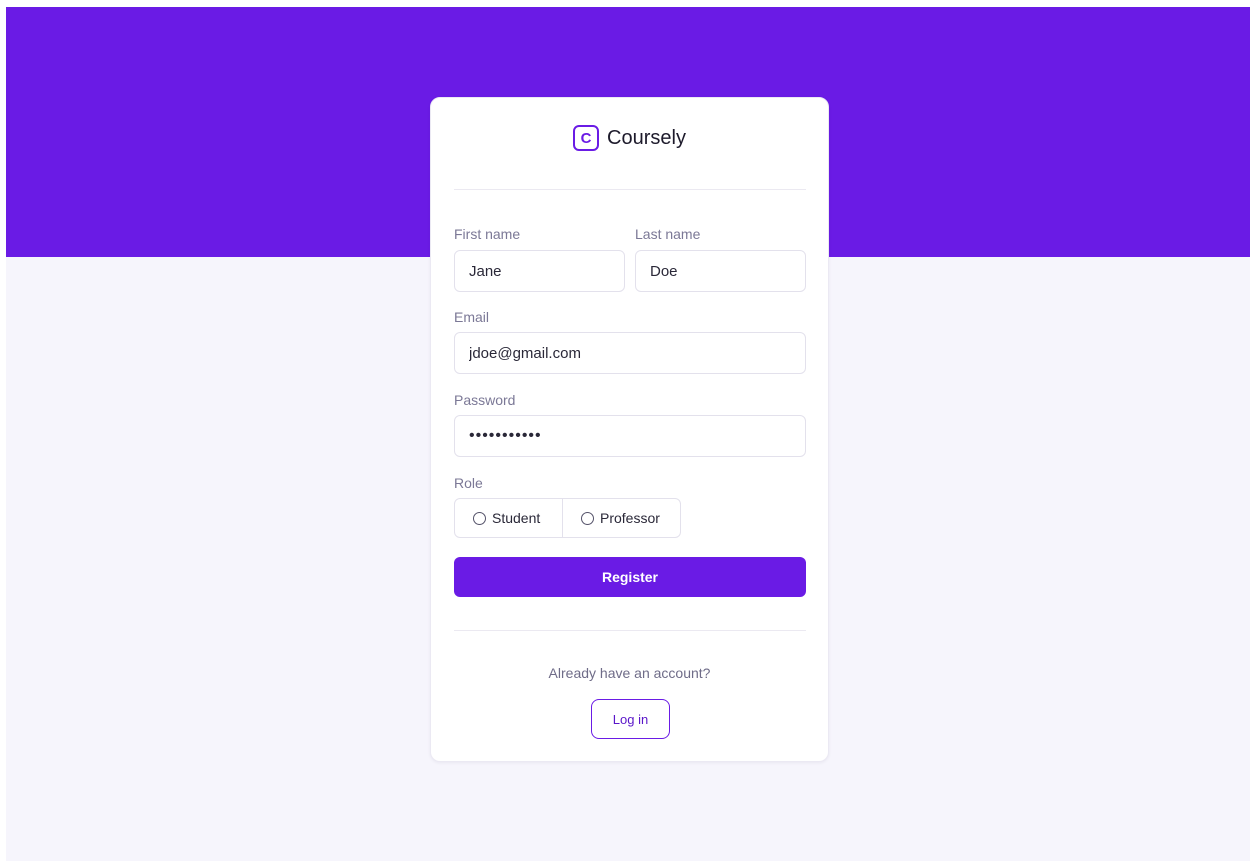 The image size is (1250, 861). I want to click on register-button: Register, so click(630, 577).